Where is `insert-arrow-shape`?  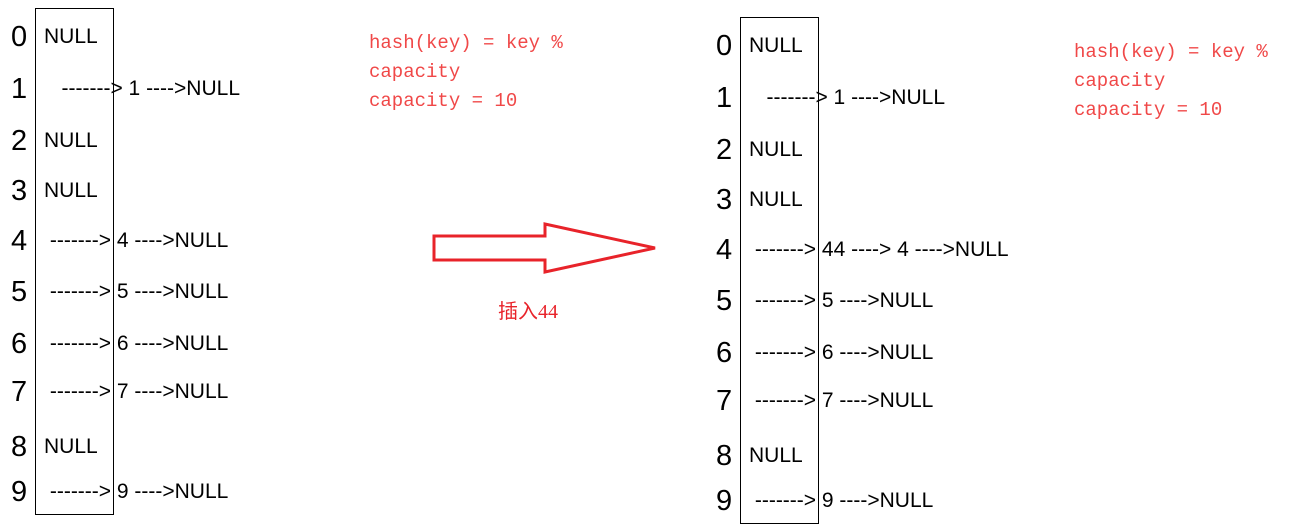
insert-arrow-shape is located at coordinates (544, 248).